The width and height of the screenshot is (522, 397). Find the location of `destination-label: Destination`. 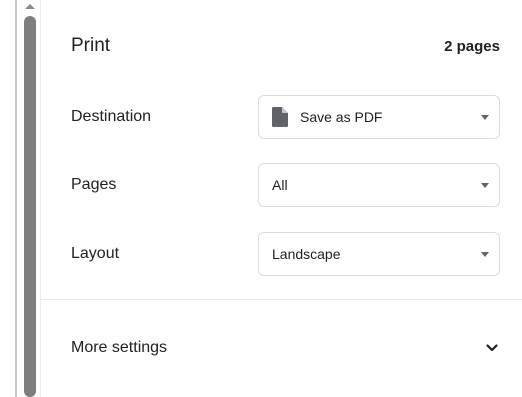

destination-label: Destination is located at coordinates (111, 116).